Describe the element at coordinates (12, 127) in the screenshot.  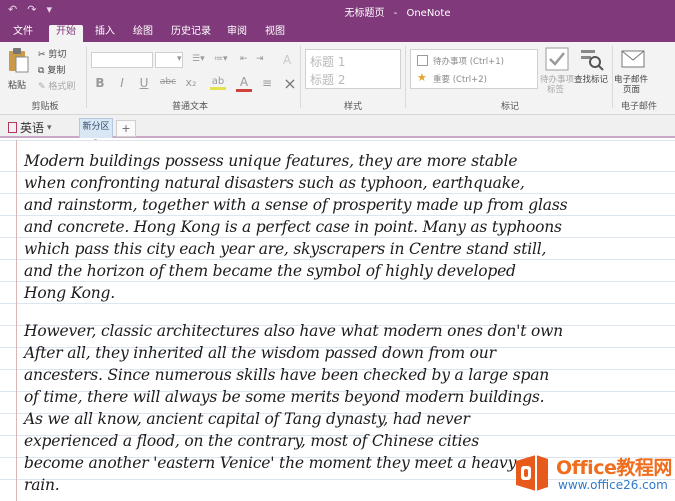
I see `notebook-icon` at that location.